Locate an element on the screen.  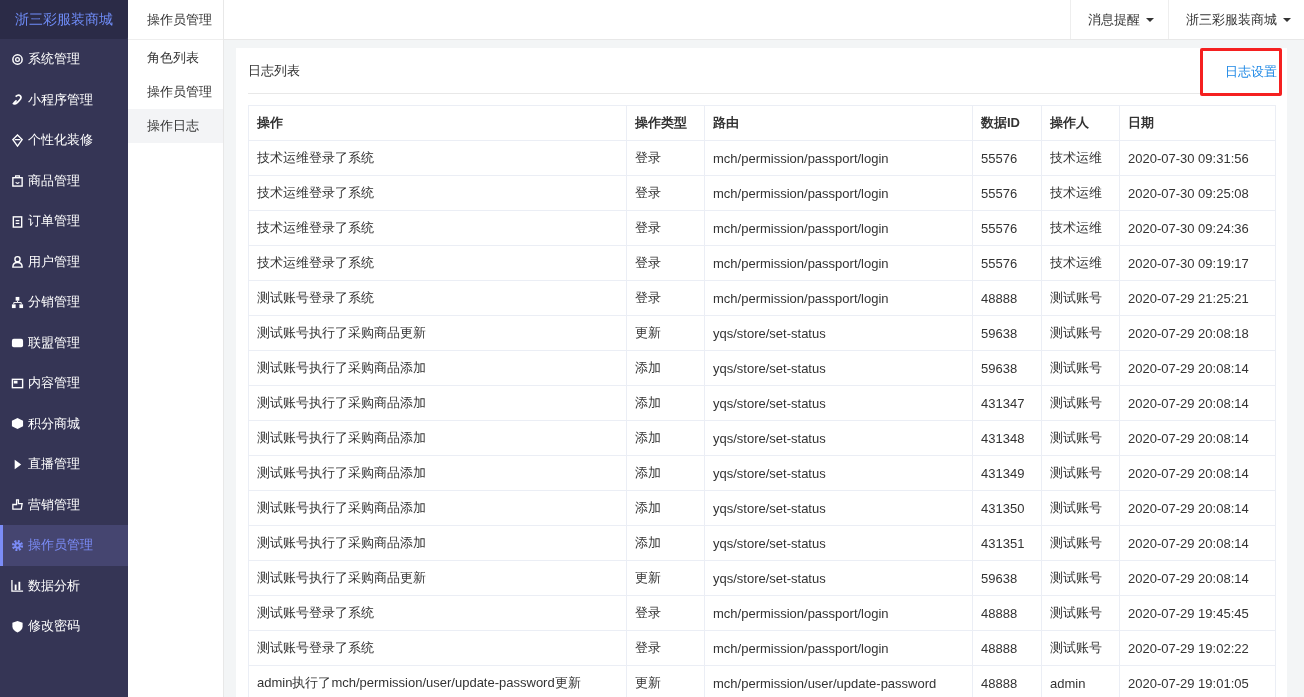
panel-icon is located at coordinates (17, 383).